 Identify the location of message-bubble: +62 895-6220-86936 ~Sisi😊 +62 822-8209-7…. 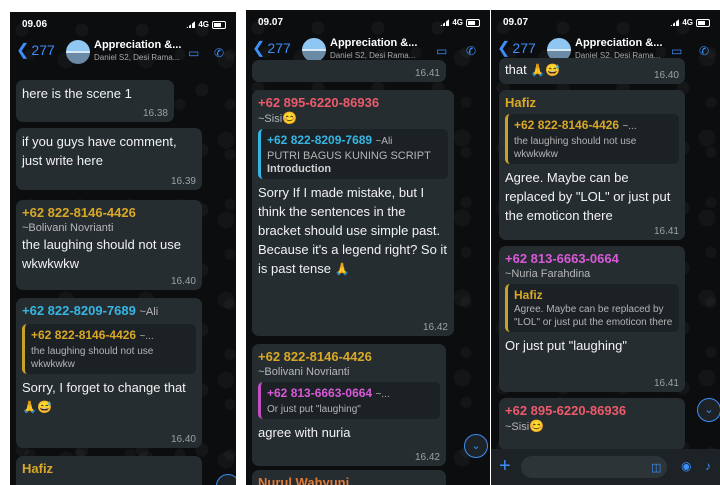
(353, 213).